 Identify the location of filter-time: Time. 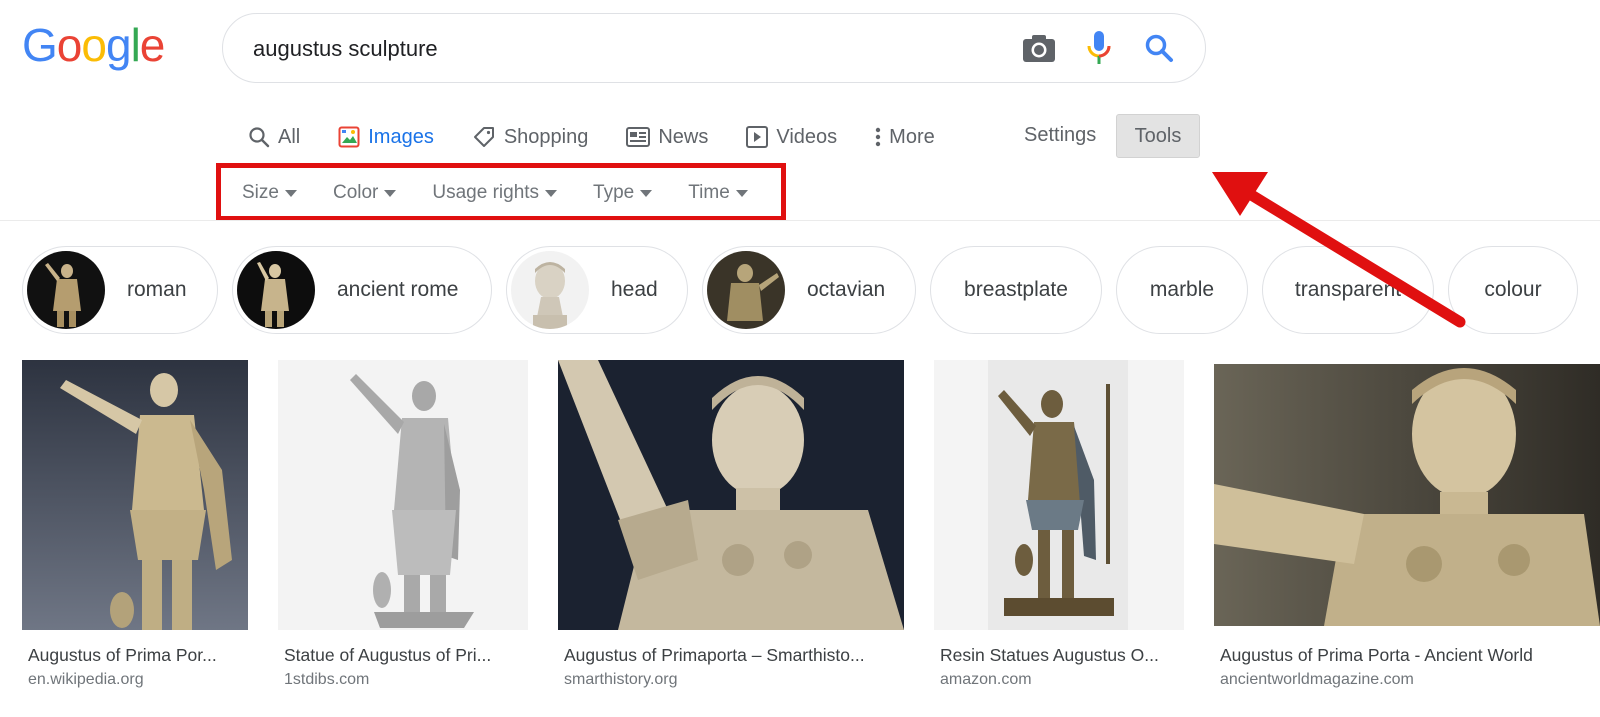
(718, 193).